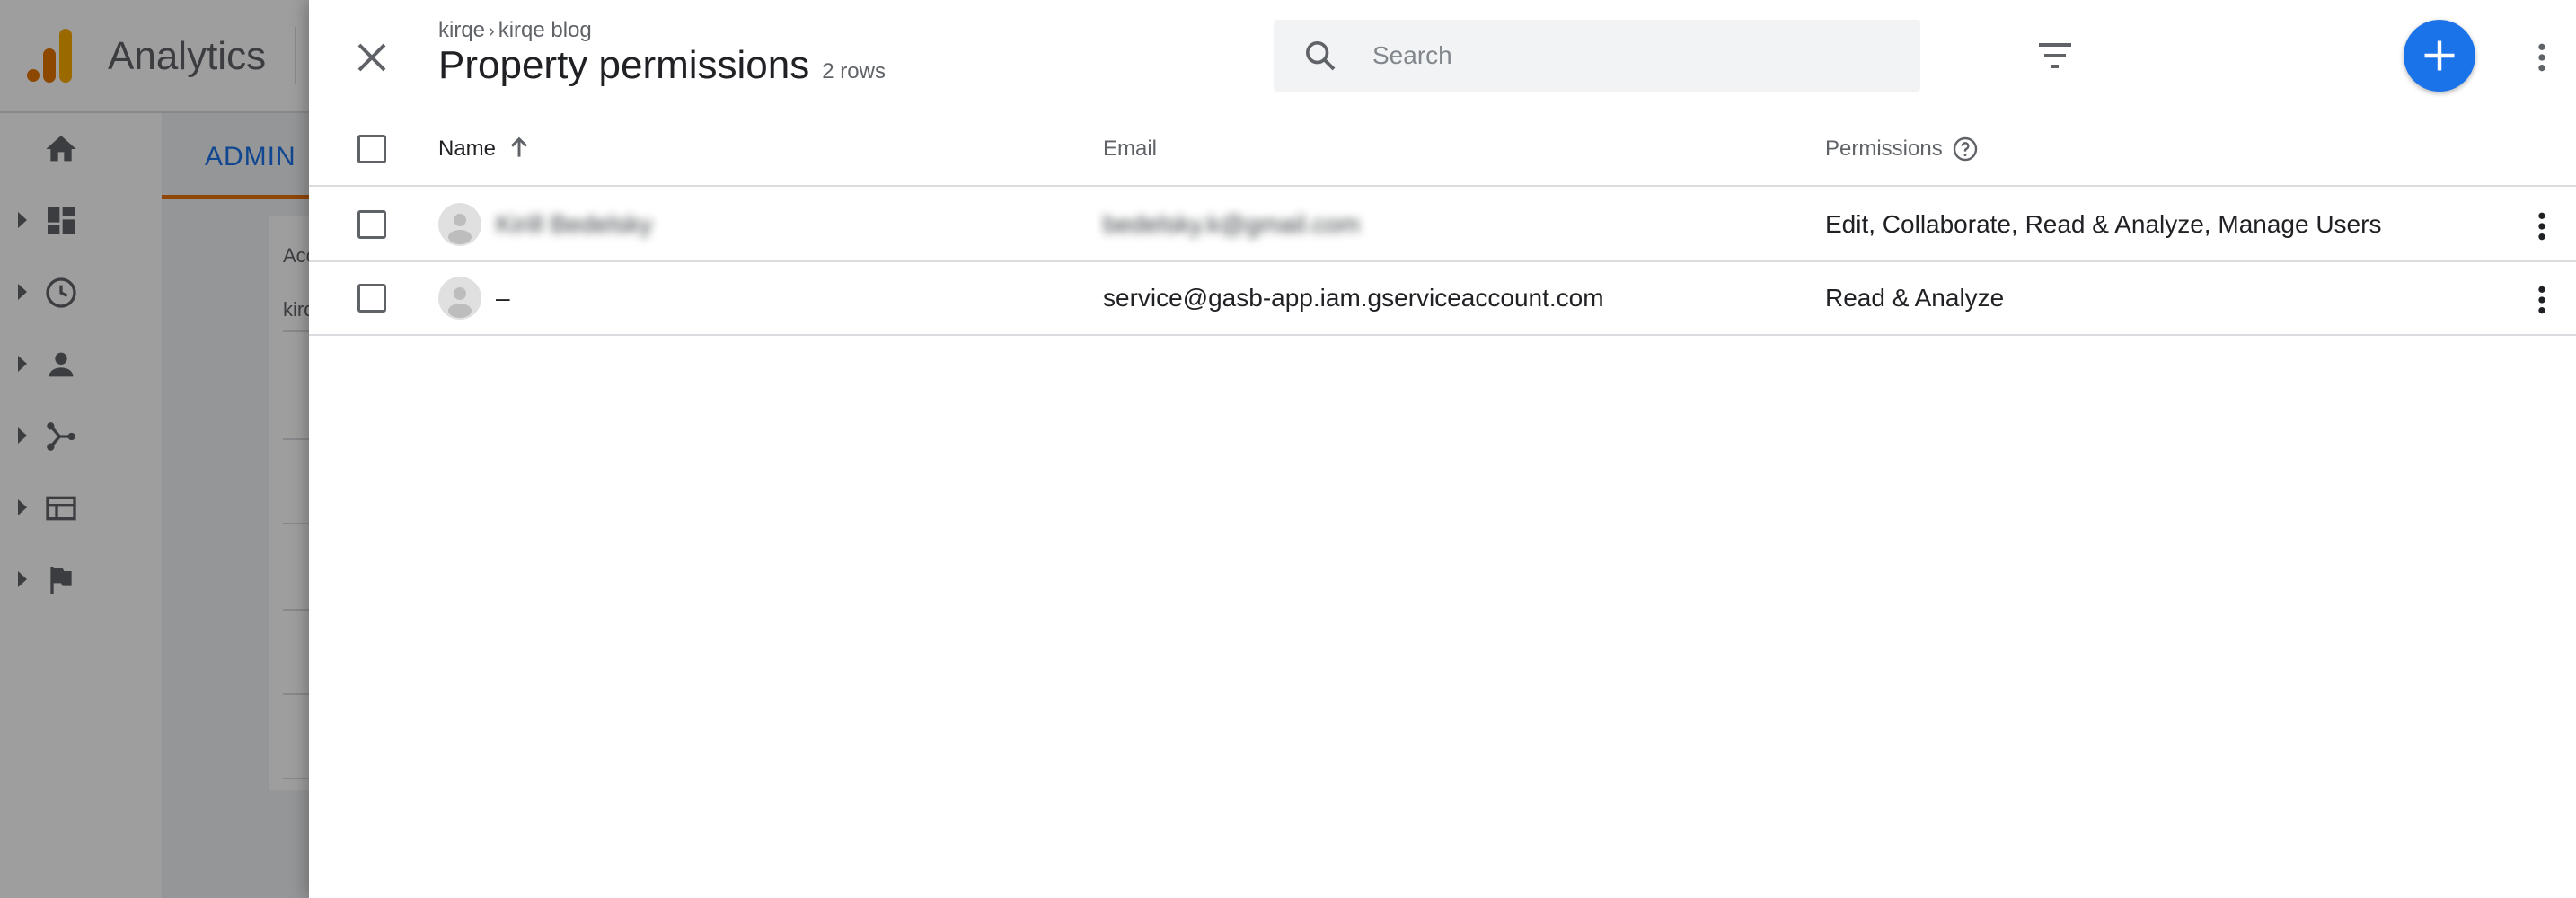  What do you see at coordinates (624, 65) in the screenshot?
I see `page-title: Property permissions` at bounding box center [624, 65].